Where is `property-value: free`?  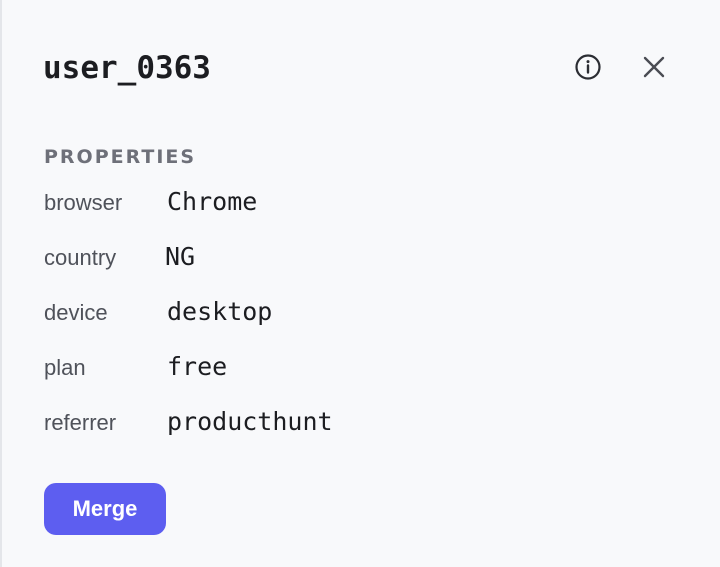 property-value: free is located at coordinates (197, 366).